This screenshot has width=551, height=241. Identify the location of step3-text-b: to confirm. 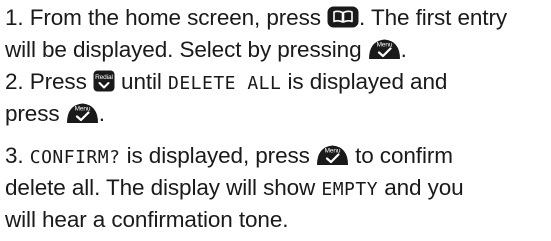
(404, 155).